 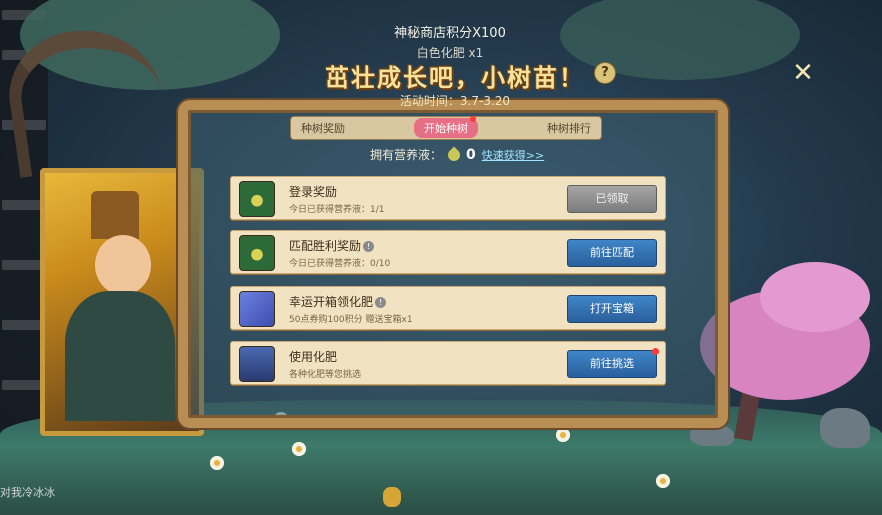 What do you see at coordinates (313, 192) in the screenshot?
I see `task-title: 登录奖励` at bounding box center [313, 192].